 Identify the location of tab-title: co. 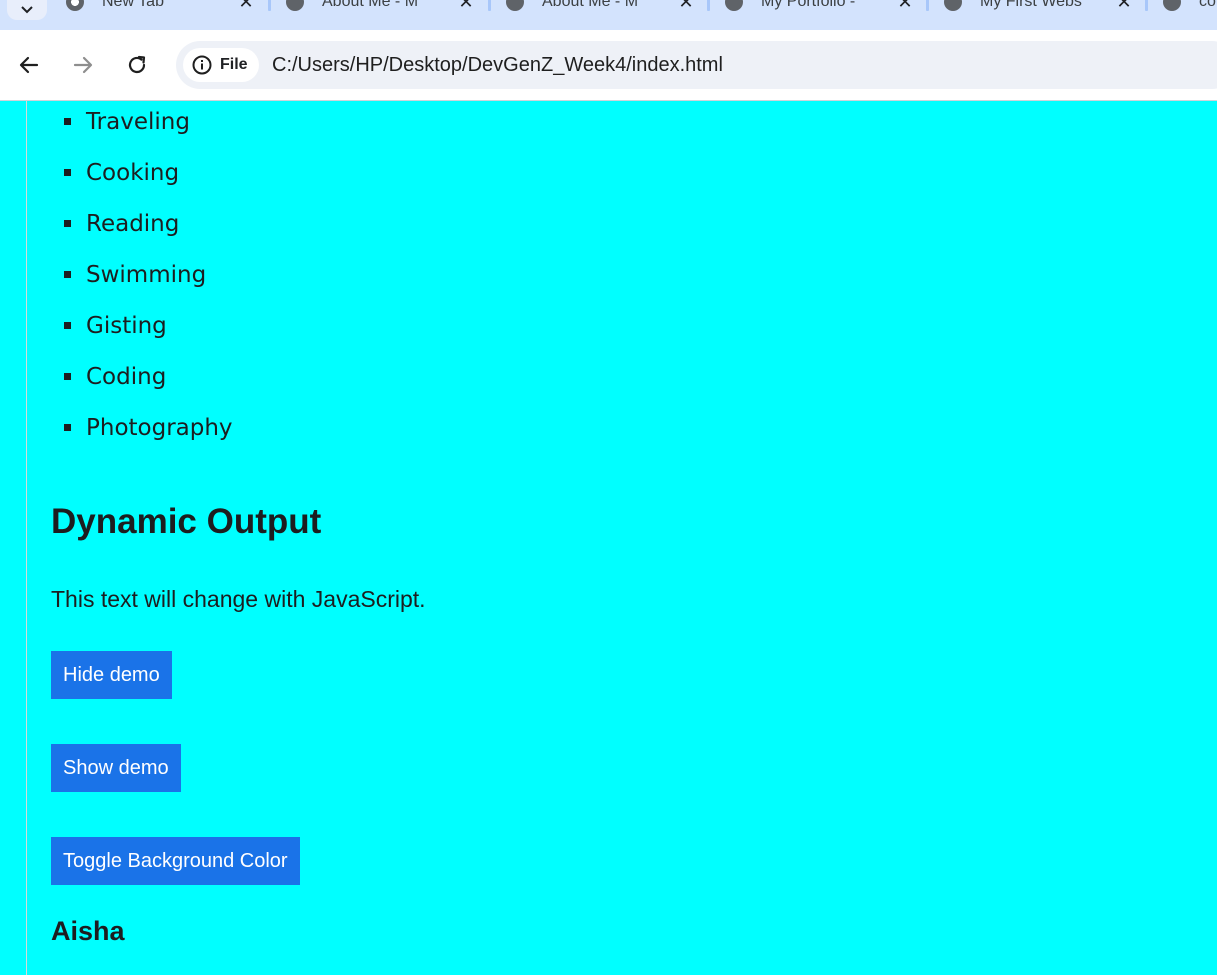
(1207, 5).